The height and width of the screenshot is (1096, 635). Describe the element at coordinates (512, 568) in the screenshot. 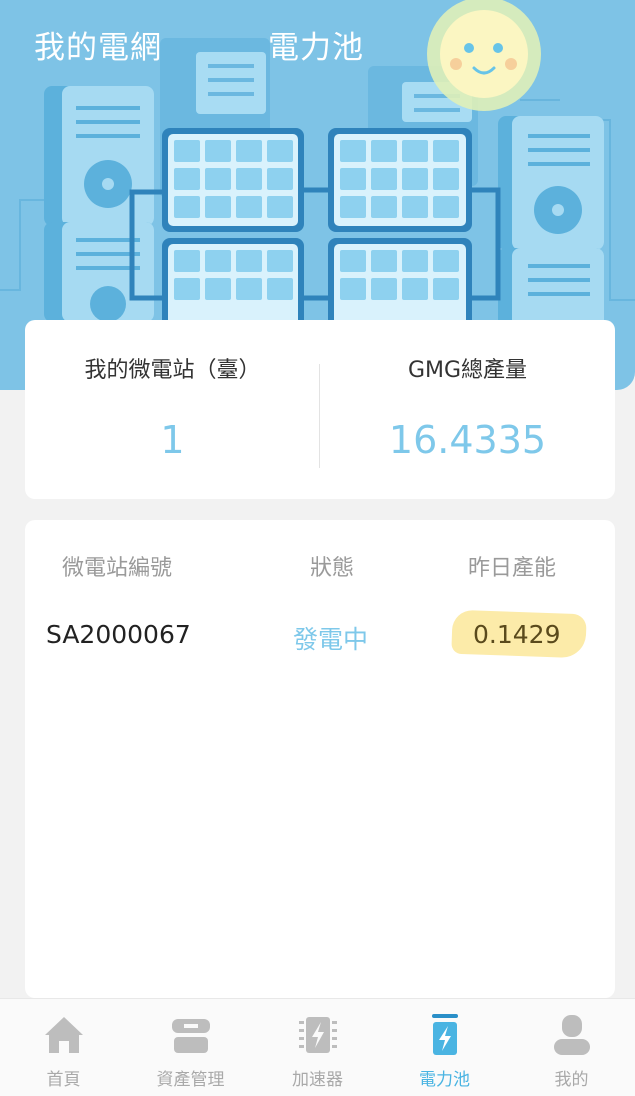

I see `column-header-yesterday-output: 昨日產能` at that location.